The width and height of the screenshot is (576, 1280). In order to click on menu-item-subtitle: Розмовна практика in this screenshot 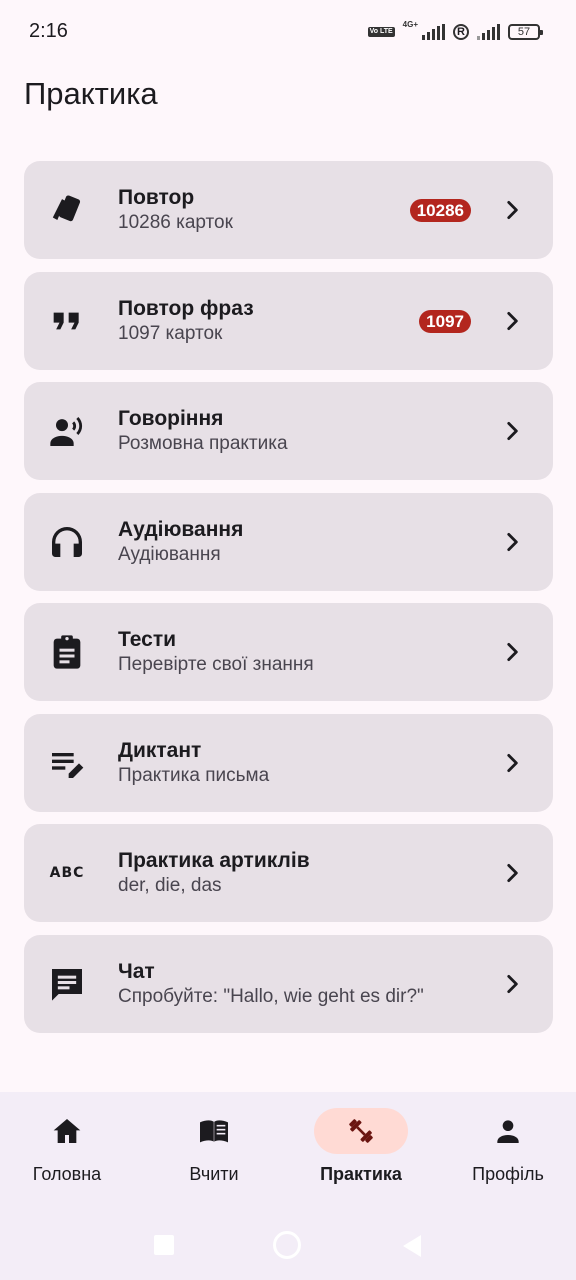, I will do `click(203, 443)`.